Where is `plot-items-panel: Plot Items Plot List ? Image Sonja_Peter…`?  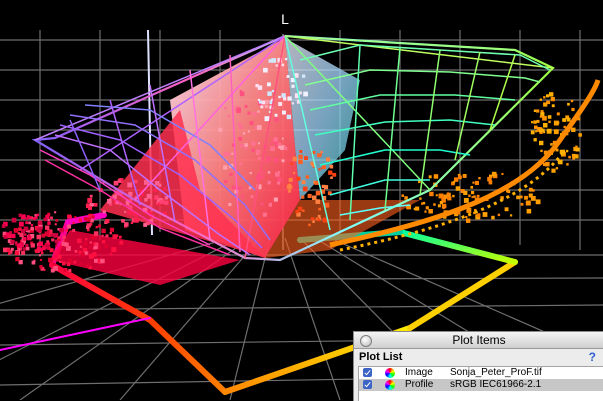
plot-items-panel: Plot Items Plot List ? Image Sonja_Peter… is located at coordinates (478, 366).